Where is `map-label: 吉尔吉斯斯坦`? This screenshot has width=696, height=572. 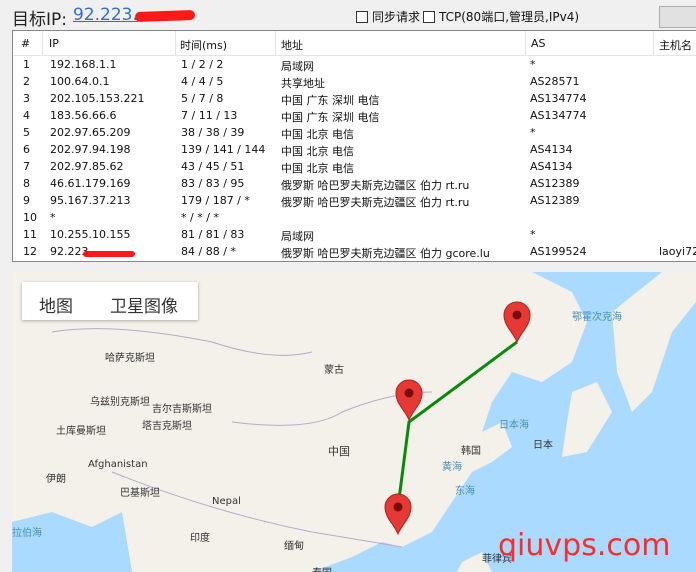
map-label: 吉尔吉斯斯坦 is located at coordinates (182, 409).